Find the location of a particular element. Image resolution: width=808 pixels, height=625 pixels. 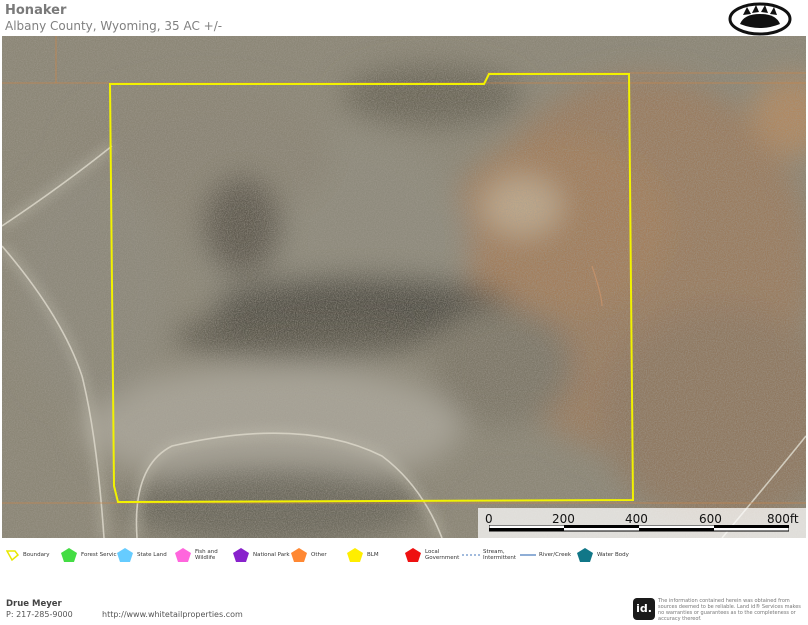

legend-label: River/Creek is located at coordinates (555, 555).